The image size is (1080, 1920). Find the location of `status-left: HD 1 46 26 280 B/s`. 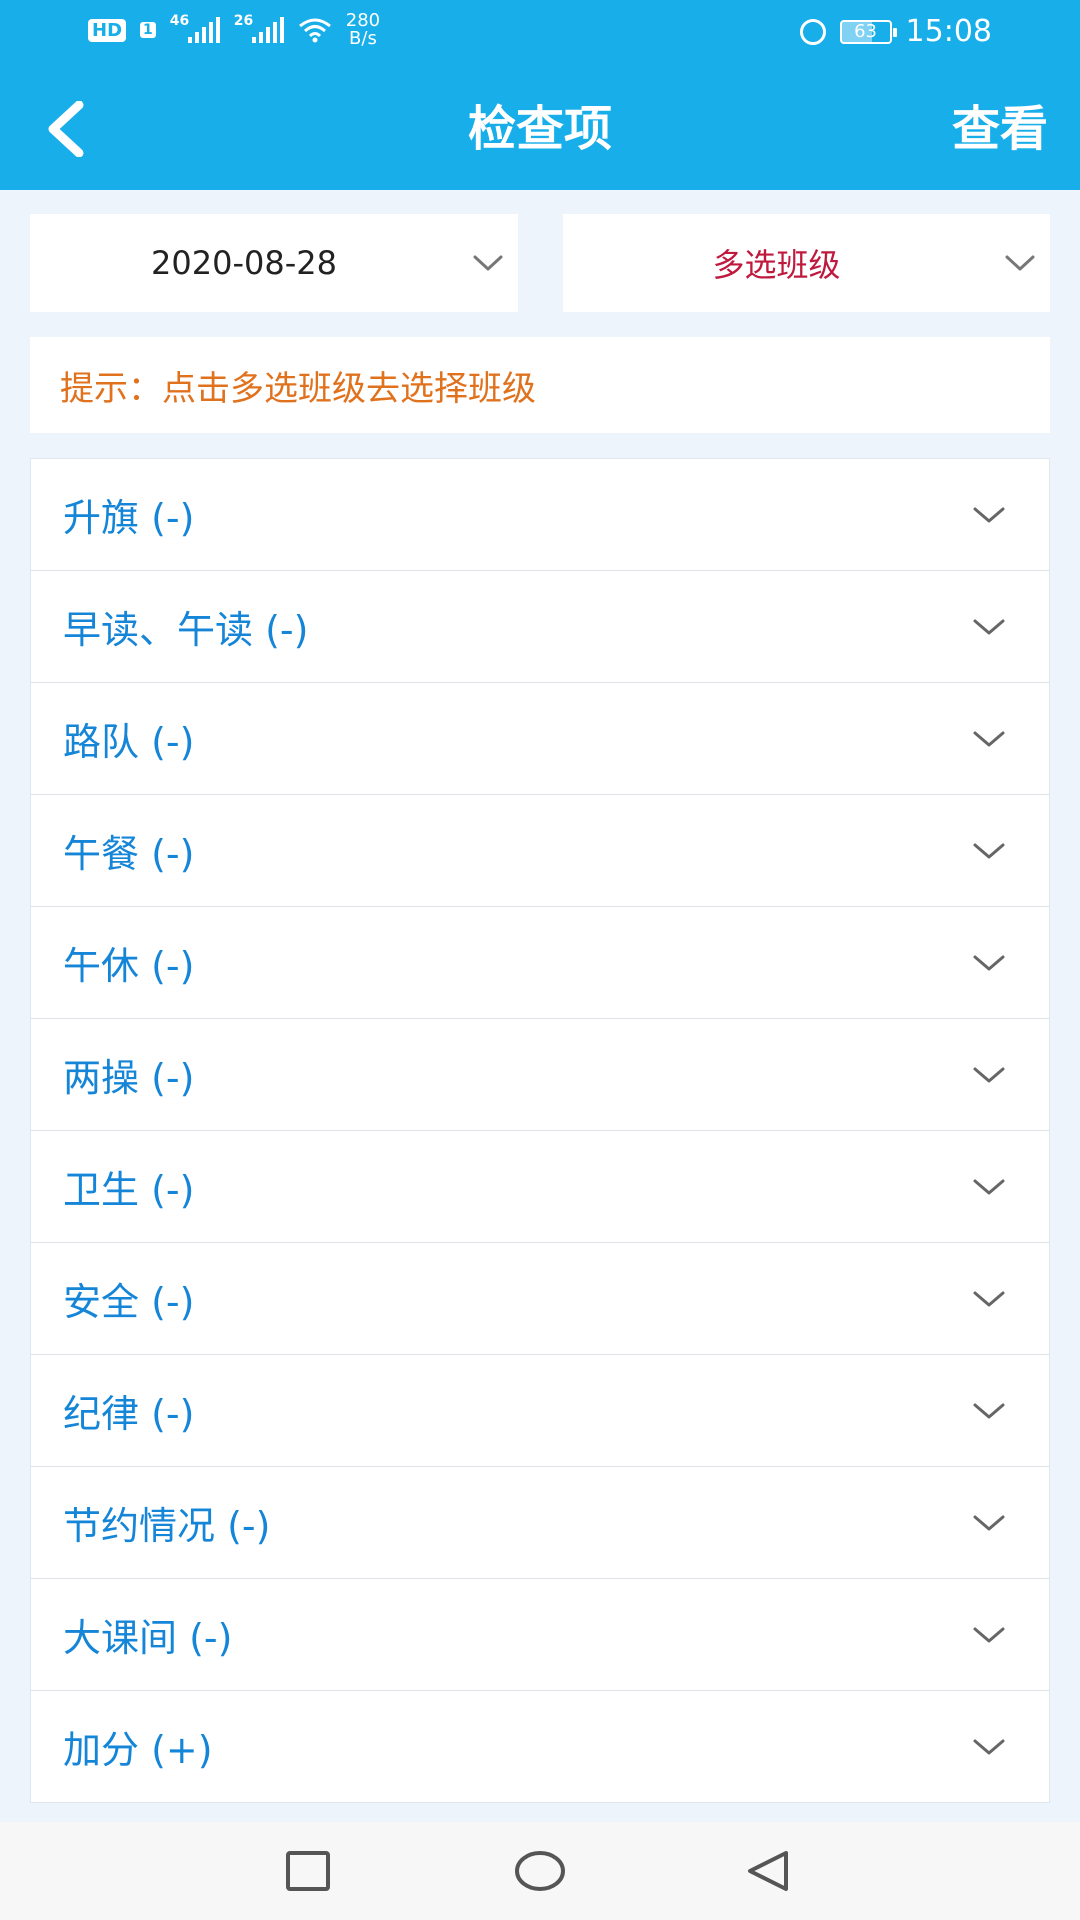

status-left: HD 1 46 26 280 B/s is located at coordinates (234, 30).